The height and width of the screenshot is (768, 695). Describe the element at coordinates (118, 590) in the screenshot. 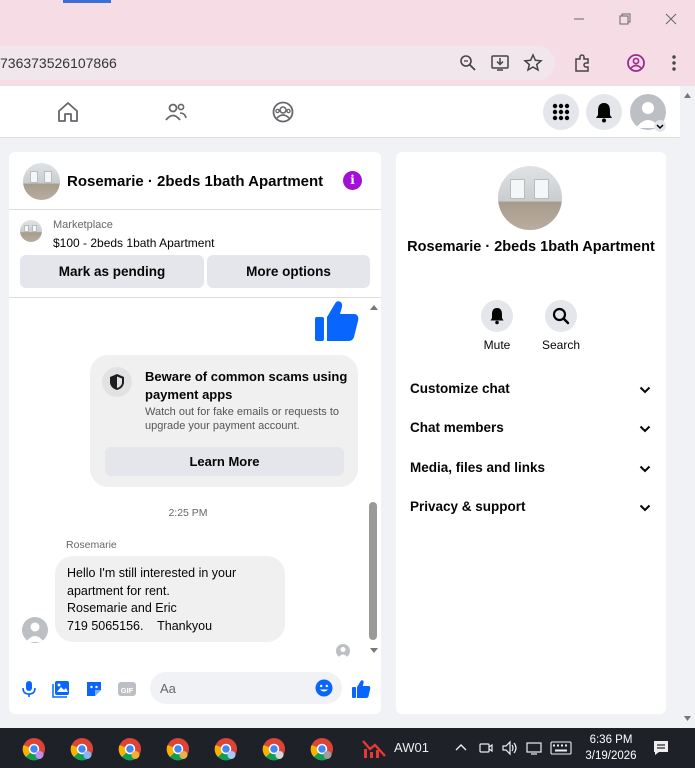

I see `message-line: apartment for rent.` at that location.